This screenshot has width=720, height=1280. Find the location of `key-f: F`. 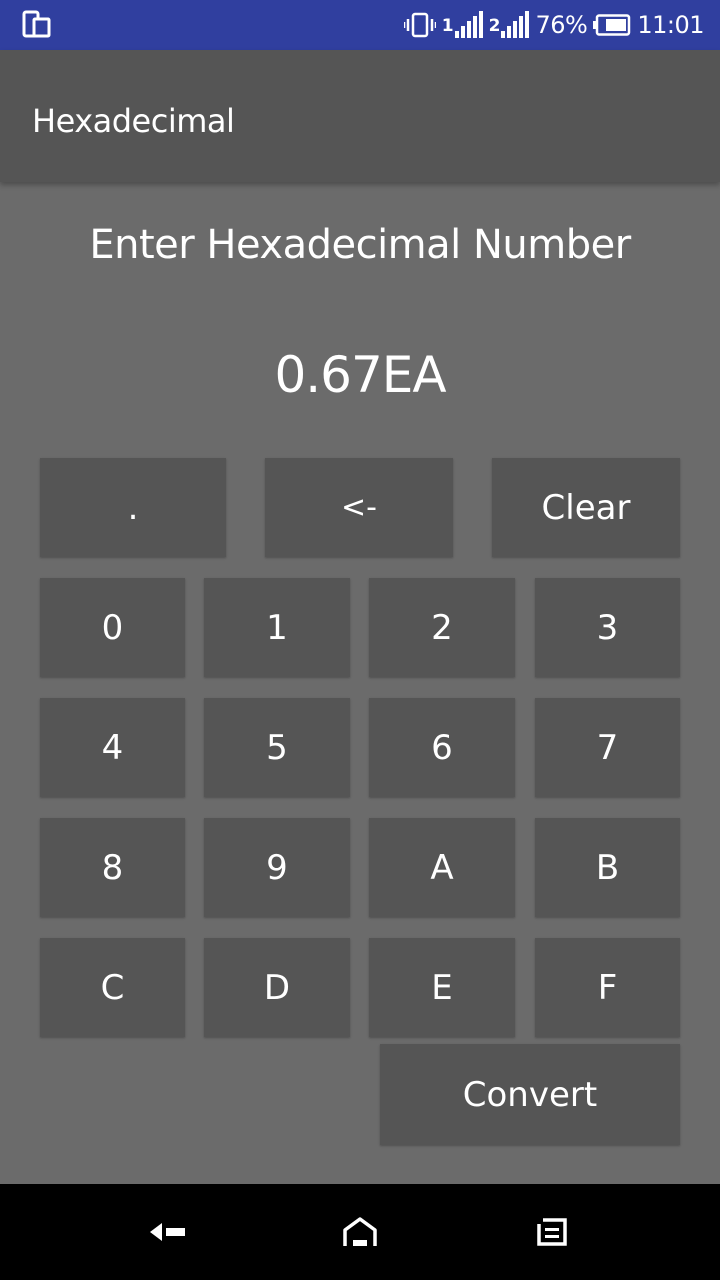

key-f: F is located at coordinates (607, 987).